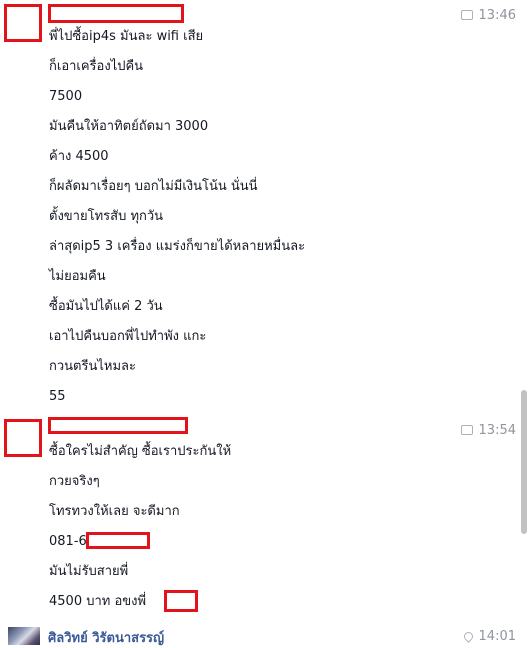 Image resolution: width=529 pixels, height=648 pixels. What do you see at coordinates (488, 636) in the screenshot?
I see `message-timestamp: 14:01` at bounding box center [488, 636].